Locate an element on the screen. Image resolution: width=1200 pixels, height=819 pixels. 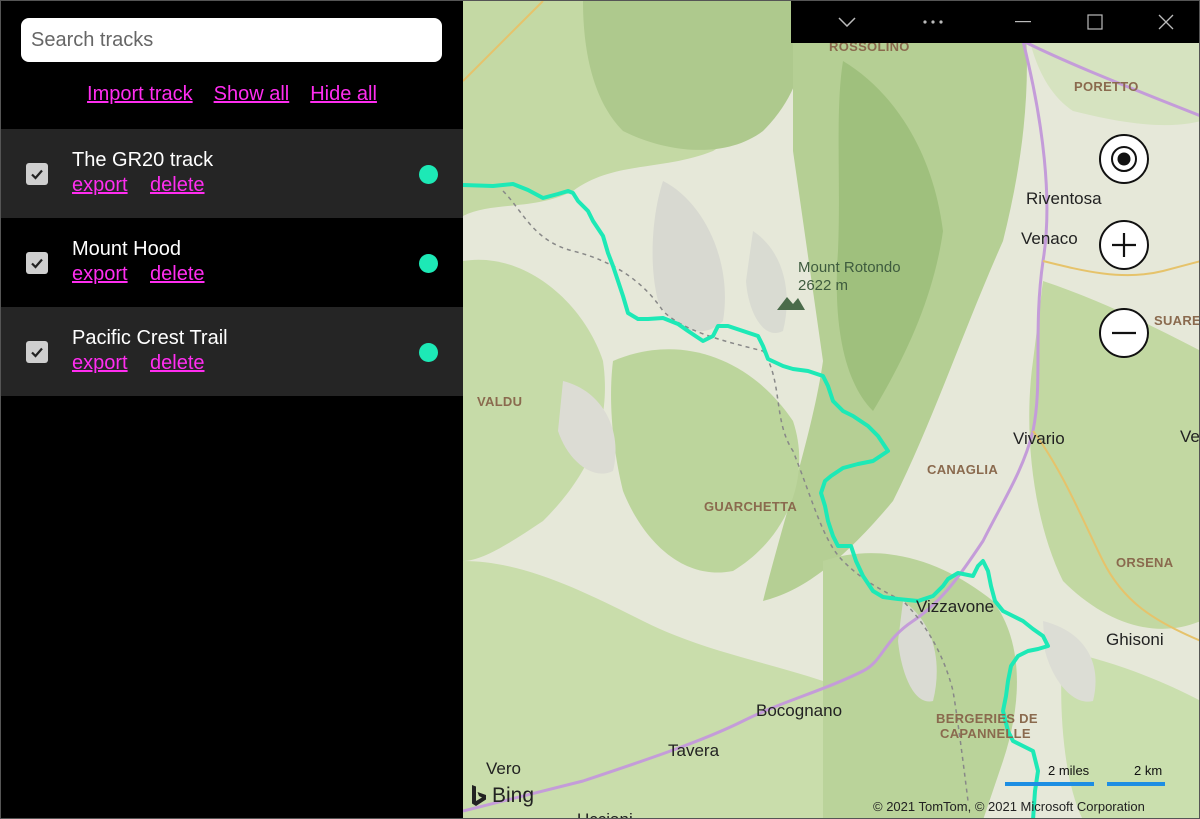
window-titlebar is located at coordinates (995, 22).